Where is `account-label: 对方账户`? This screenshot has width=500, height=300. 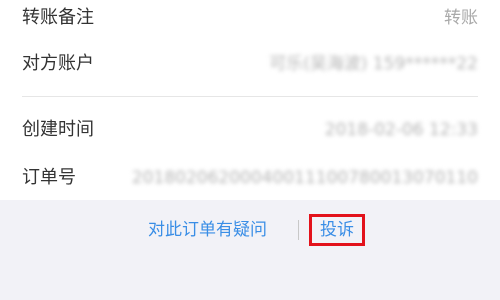
account-label: 对方账户 is located at coordinates (58, 63).